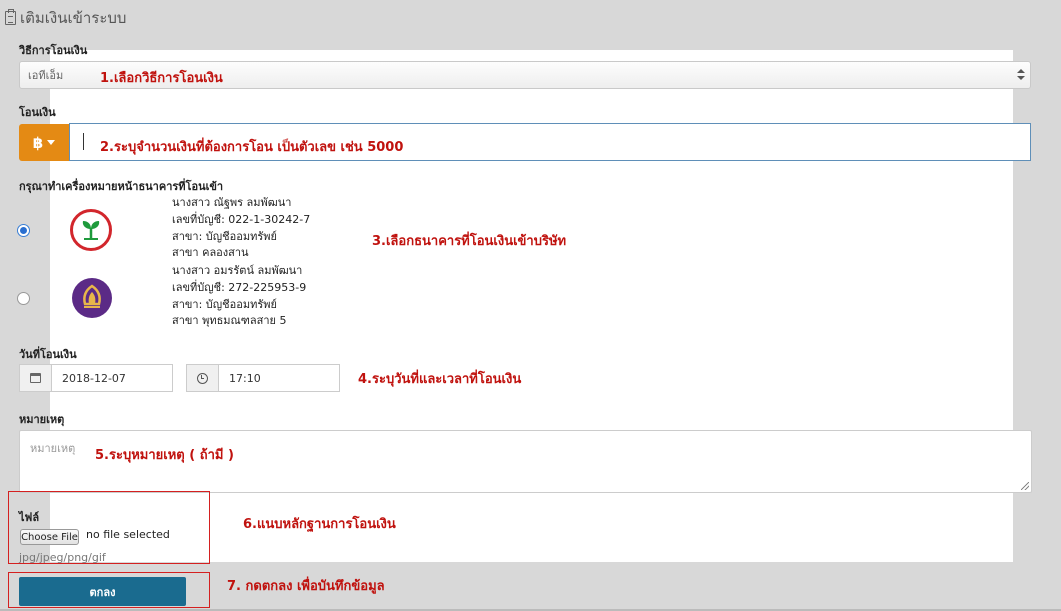 This screenshot has width=1061, height=611. I want to click on transfer-method-label: วิธีการโอนเงิน, so click(53, 50).